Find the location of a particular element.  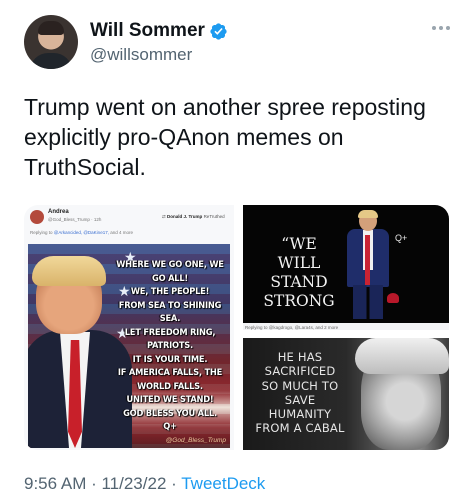

tweet-footer: 9:56 AM · 11/23/22 · TweetDeck is located at coordinates (144, 484).